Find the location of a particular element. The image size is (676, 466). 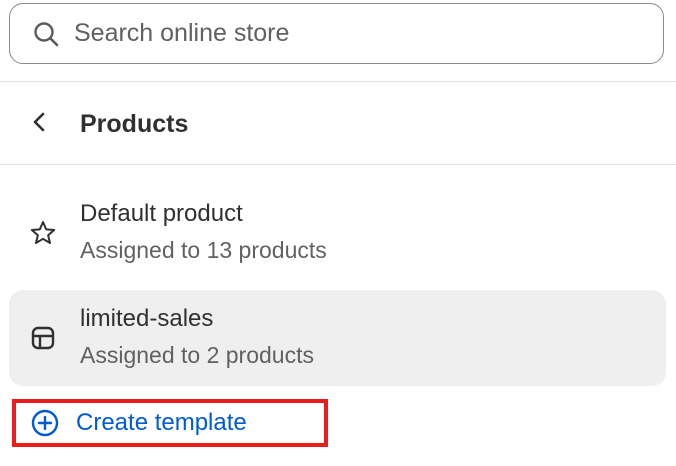

star-icon is located at coordinates (43, 233).